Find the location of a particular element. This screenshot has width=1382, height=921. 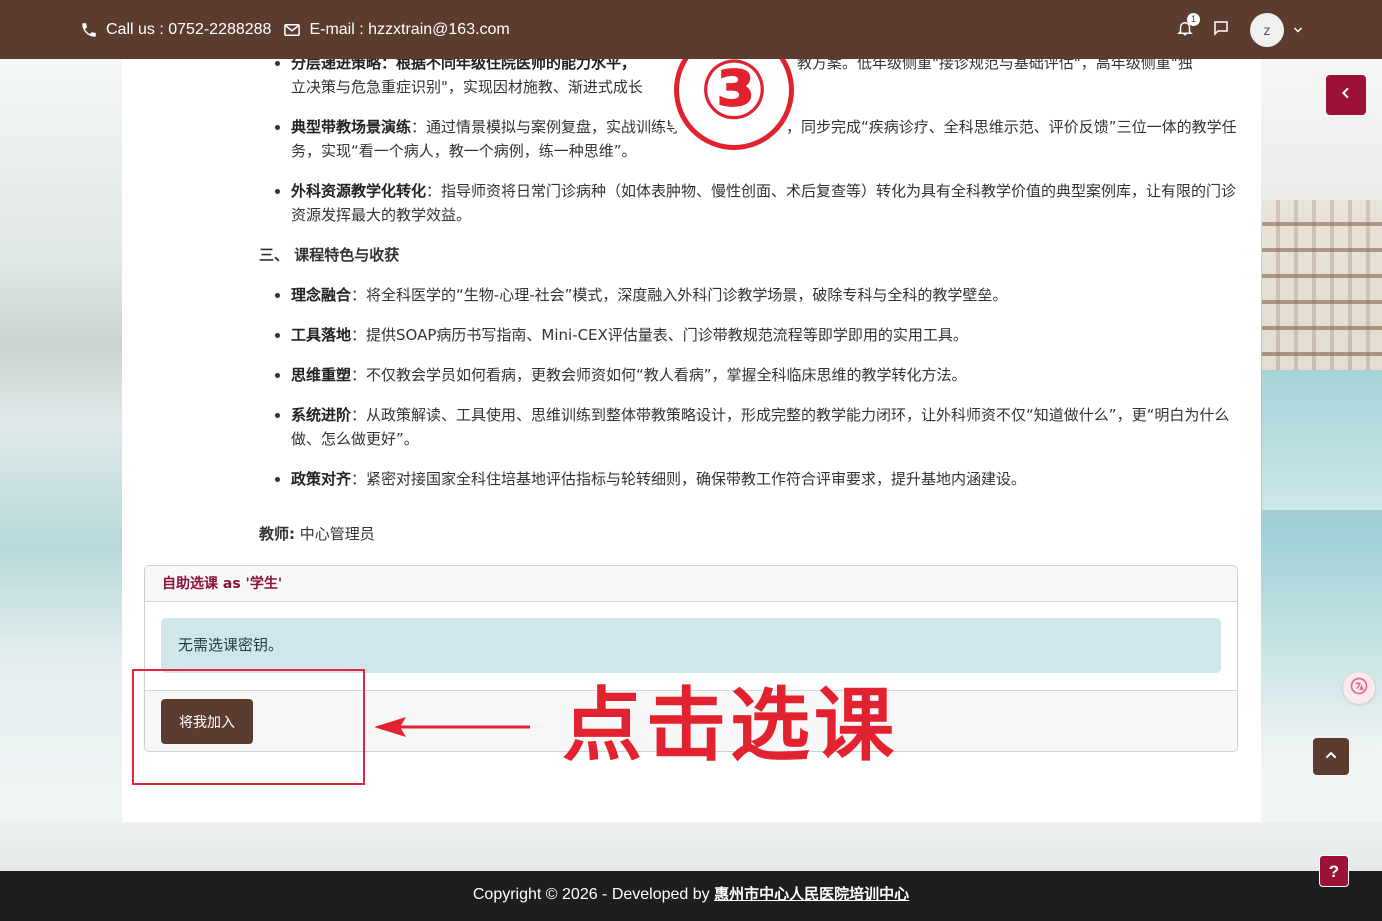

translate-button is located at coordinates (1359, 688).